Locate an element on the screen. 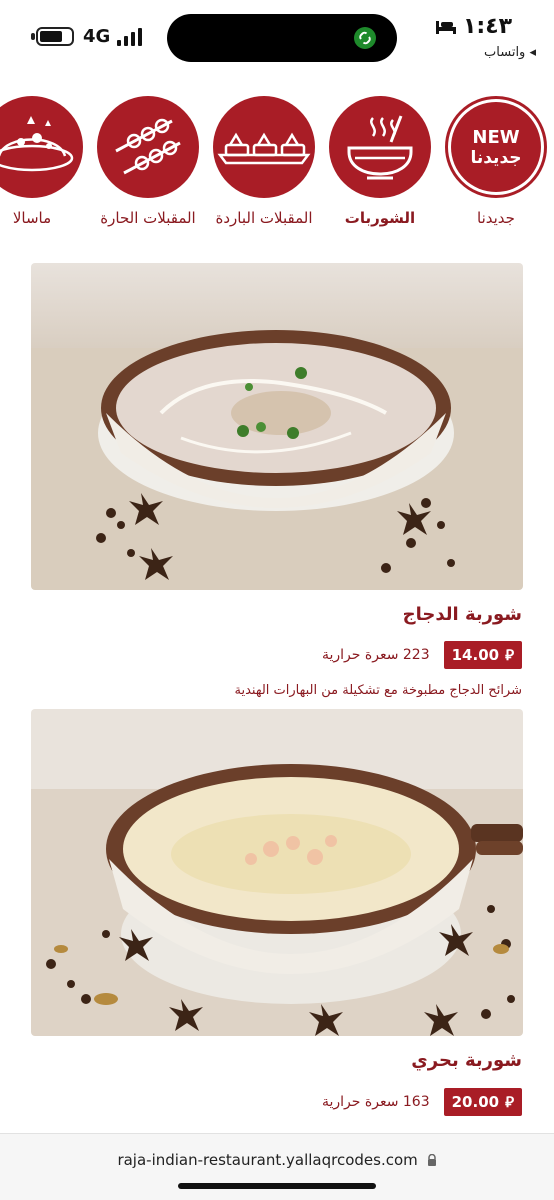 This screenshot has height=1200, width=554. browser-url-bar: raja-indian-restaurant.yallaqrcodes.com is located at coordinates (277, 1166).